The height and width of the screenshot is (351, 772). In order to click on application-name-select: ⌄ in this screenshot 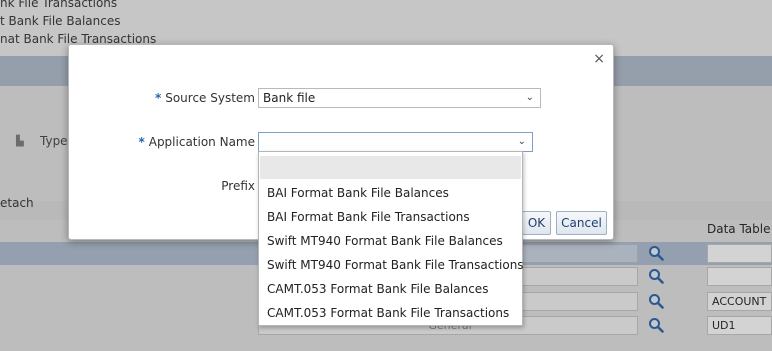, I will do `click(395, 142)`.